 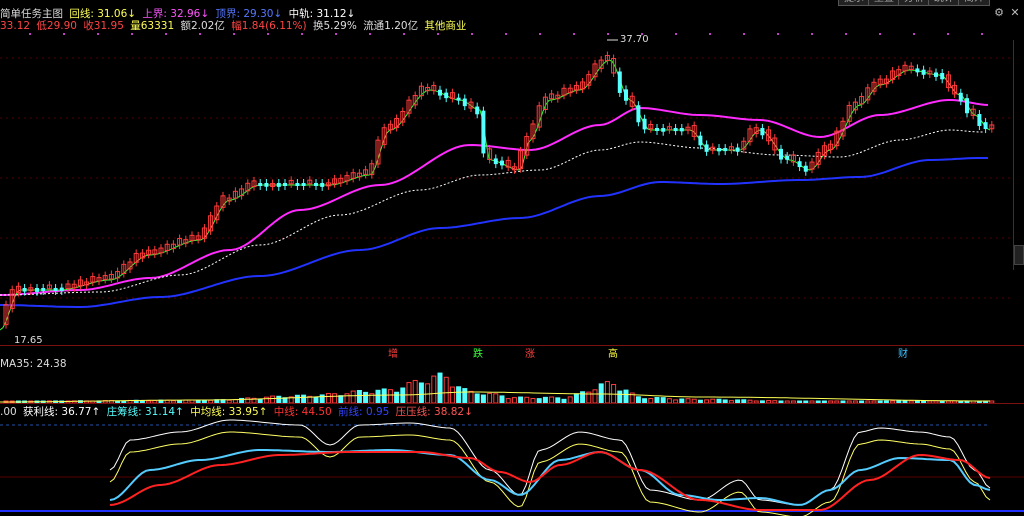 I want to click on event-label: 财, so click(x=903, y=354).